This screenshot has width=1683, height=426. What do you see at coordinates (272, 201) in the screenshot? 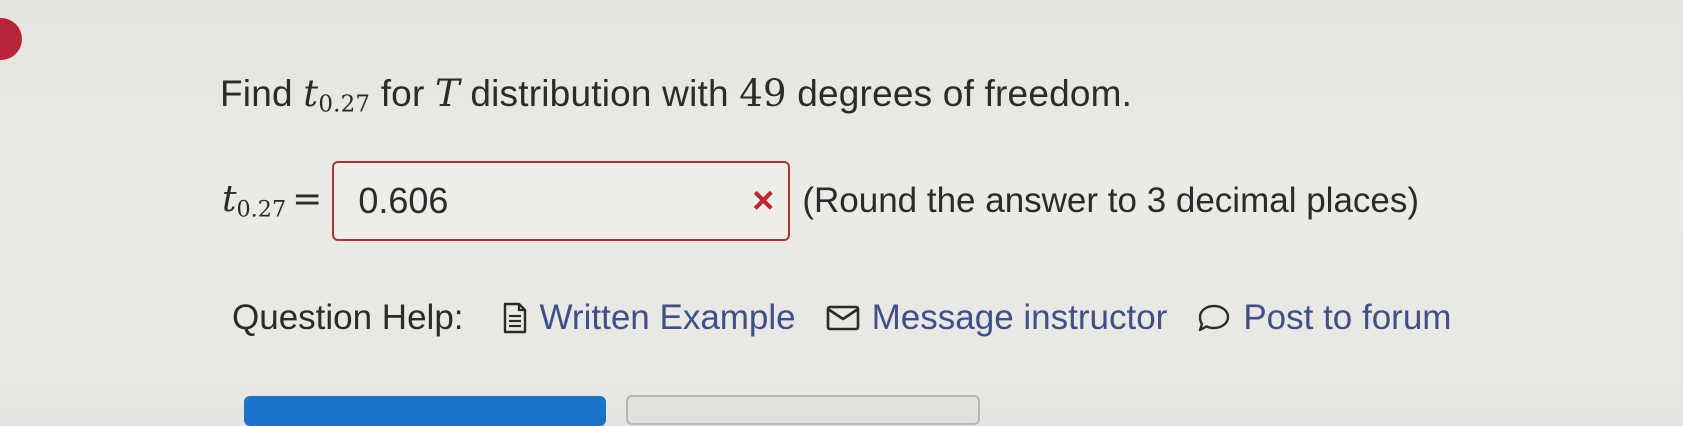
I see `answer-label: t0.27 =` at bounding box center [272, 201].